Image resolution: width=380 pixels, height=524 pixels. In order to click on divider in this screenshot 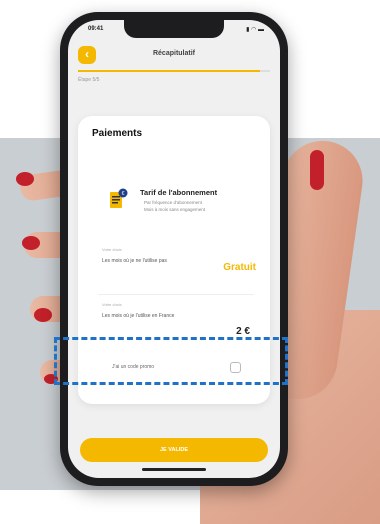, I will do `click(176, 294)`.